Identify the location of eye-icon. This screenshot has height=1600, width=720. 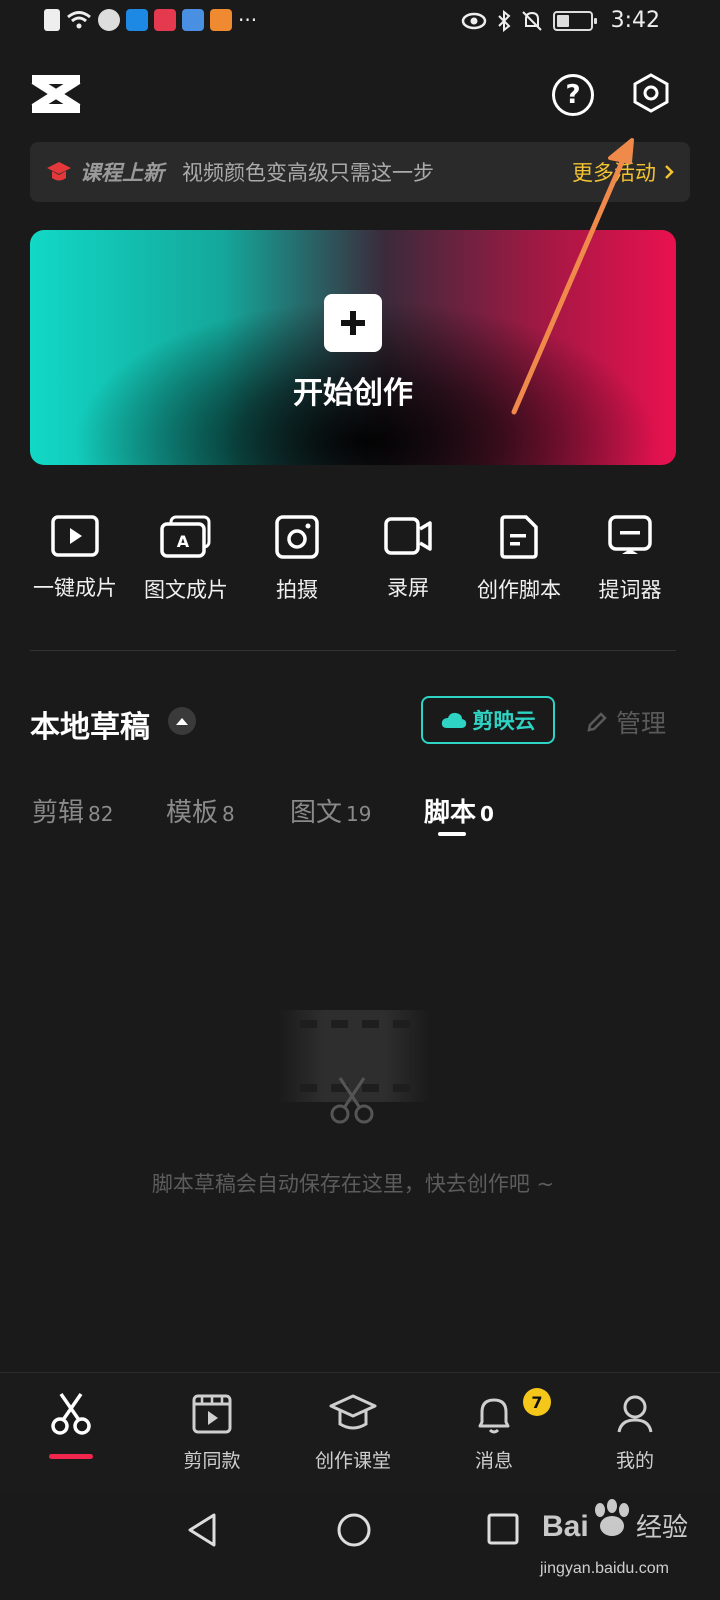
(473, 20).